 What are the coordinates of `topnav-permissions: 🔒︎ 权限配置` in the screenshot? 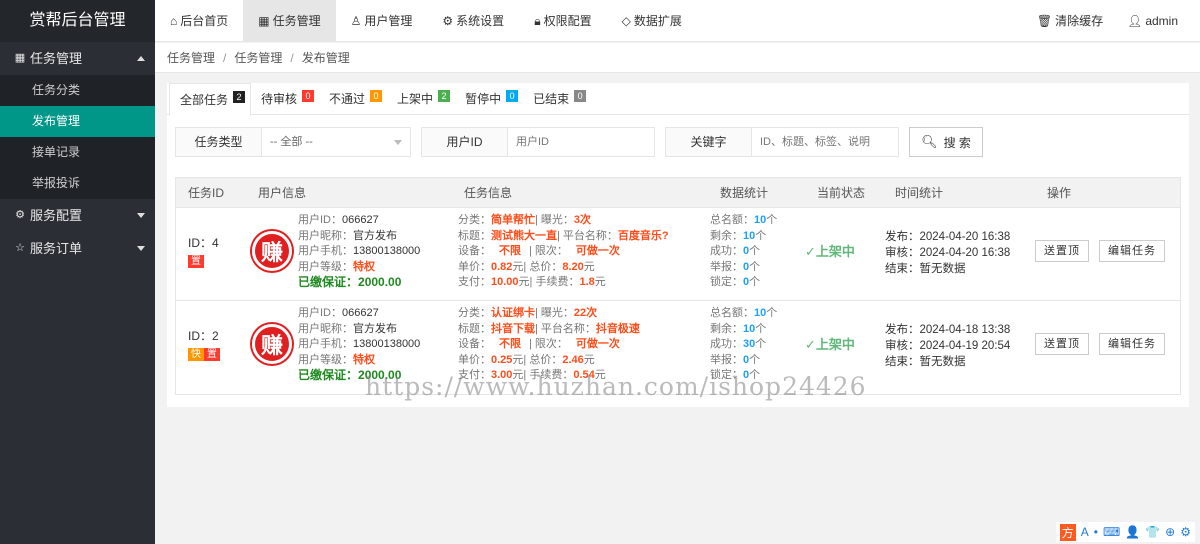 It's located at (562, 21).